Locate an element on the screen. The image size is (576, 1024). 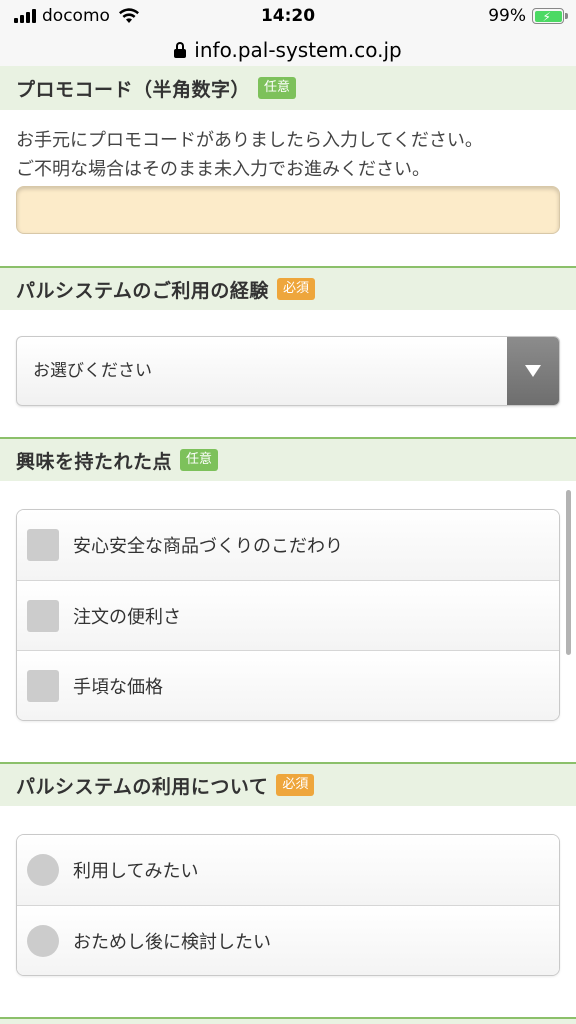
usage-section-title: パルシステムの利用について is located at coordinates (142, 786).